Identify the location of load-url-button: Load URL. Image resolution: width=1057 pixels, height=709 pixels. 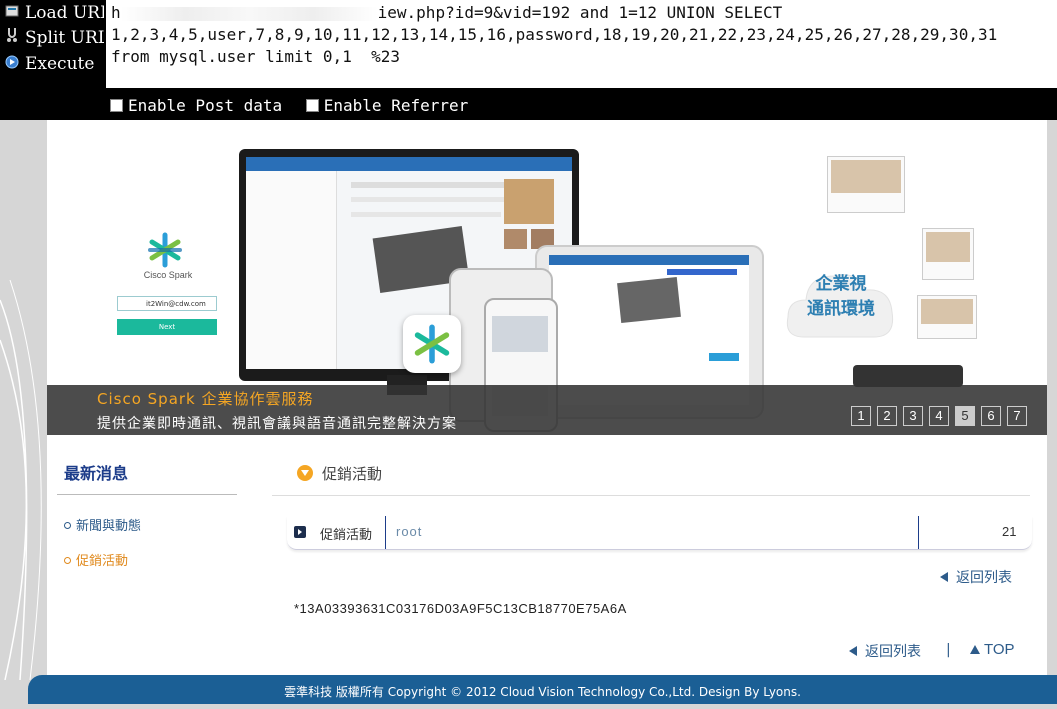
(54, 13).